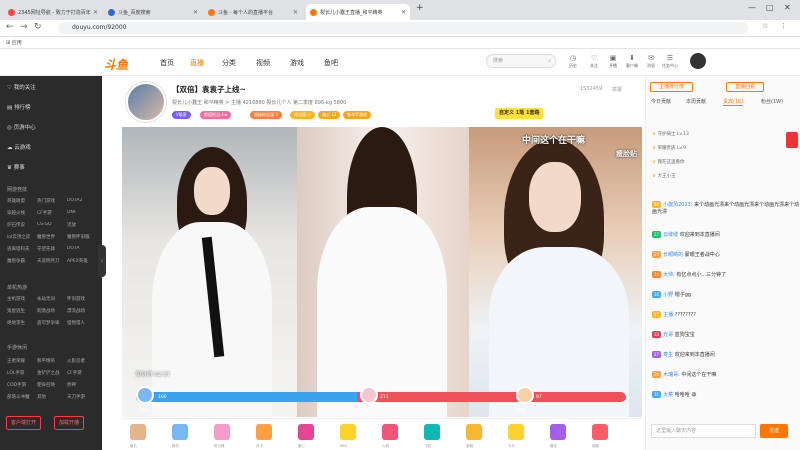 This screenshot has width=800, height=450. Describe the element at coordinates (24, 27) in the screenshot. I see `forward-icon: →` at that location.